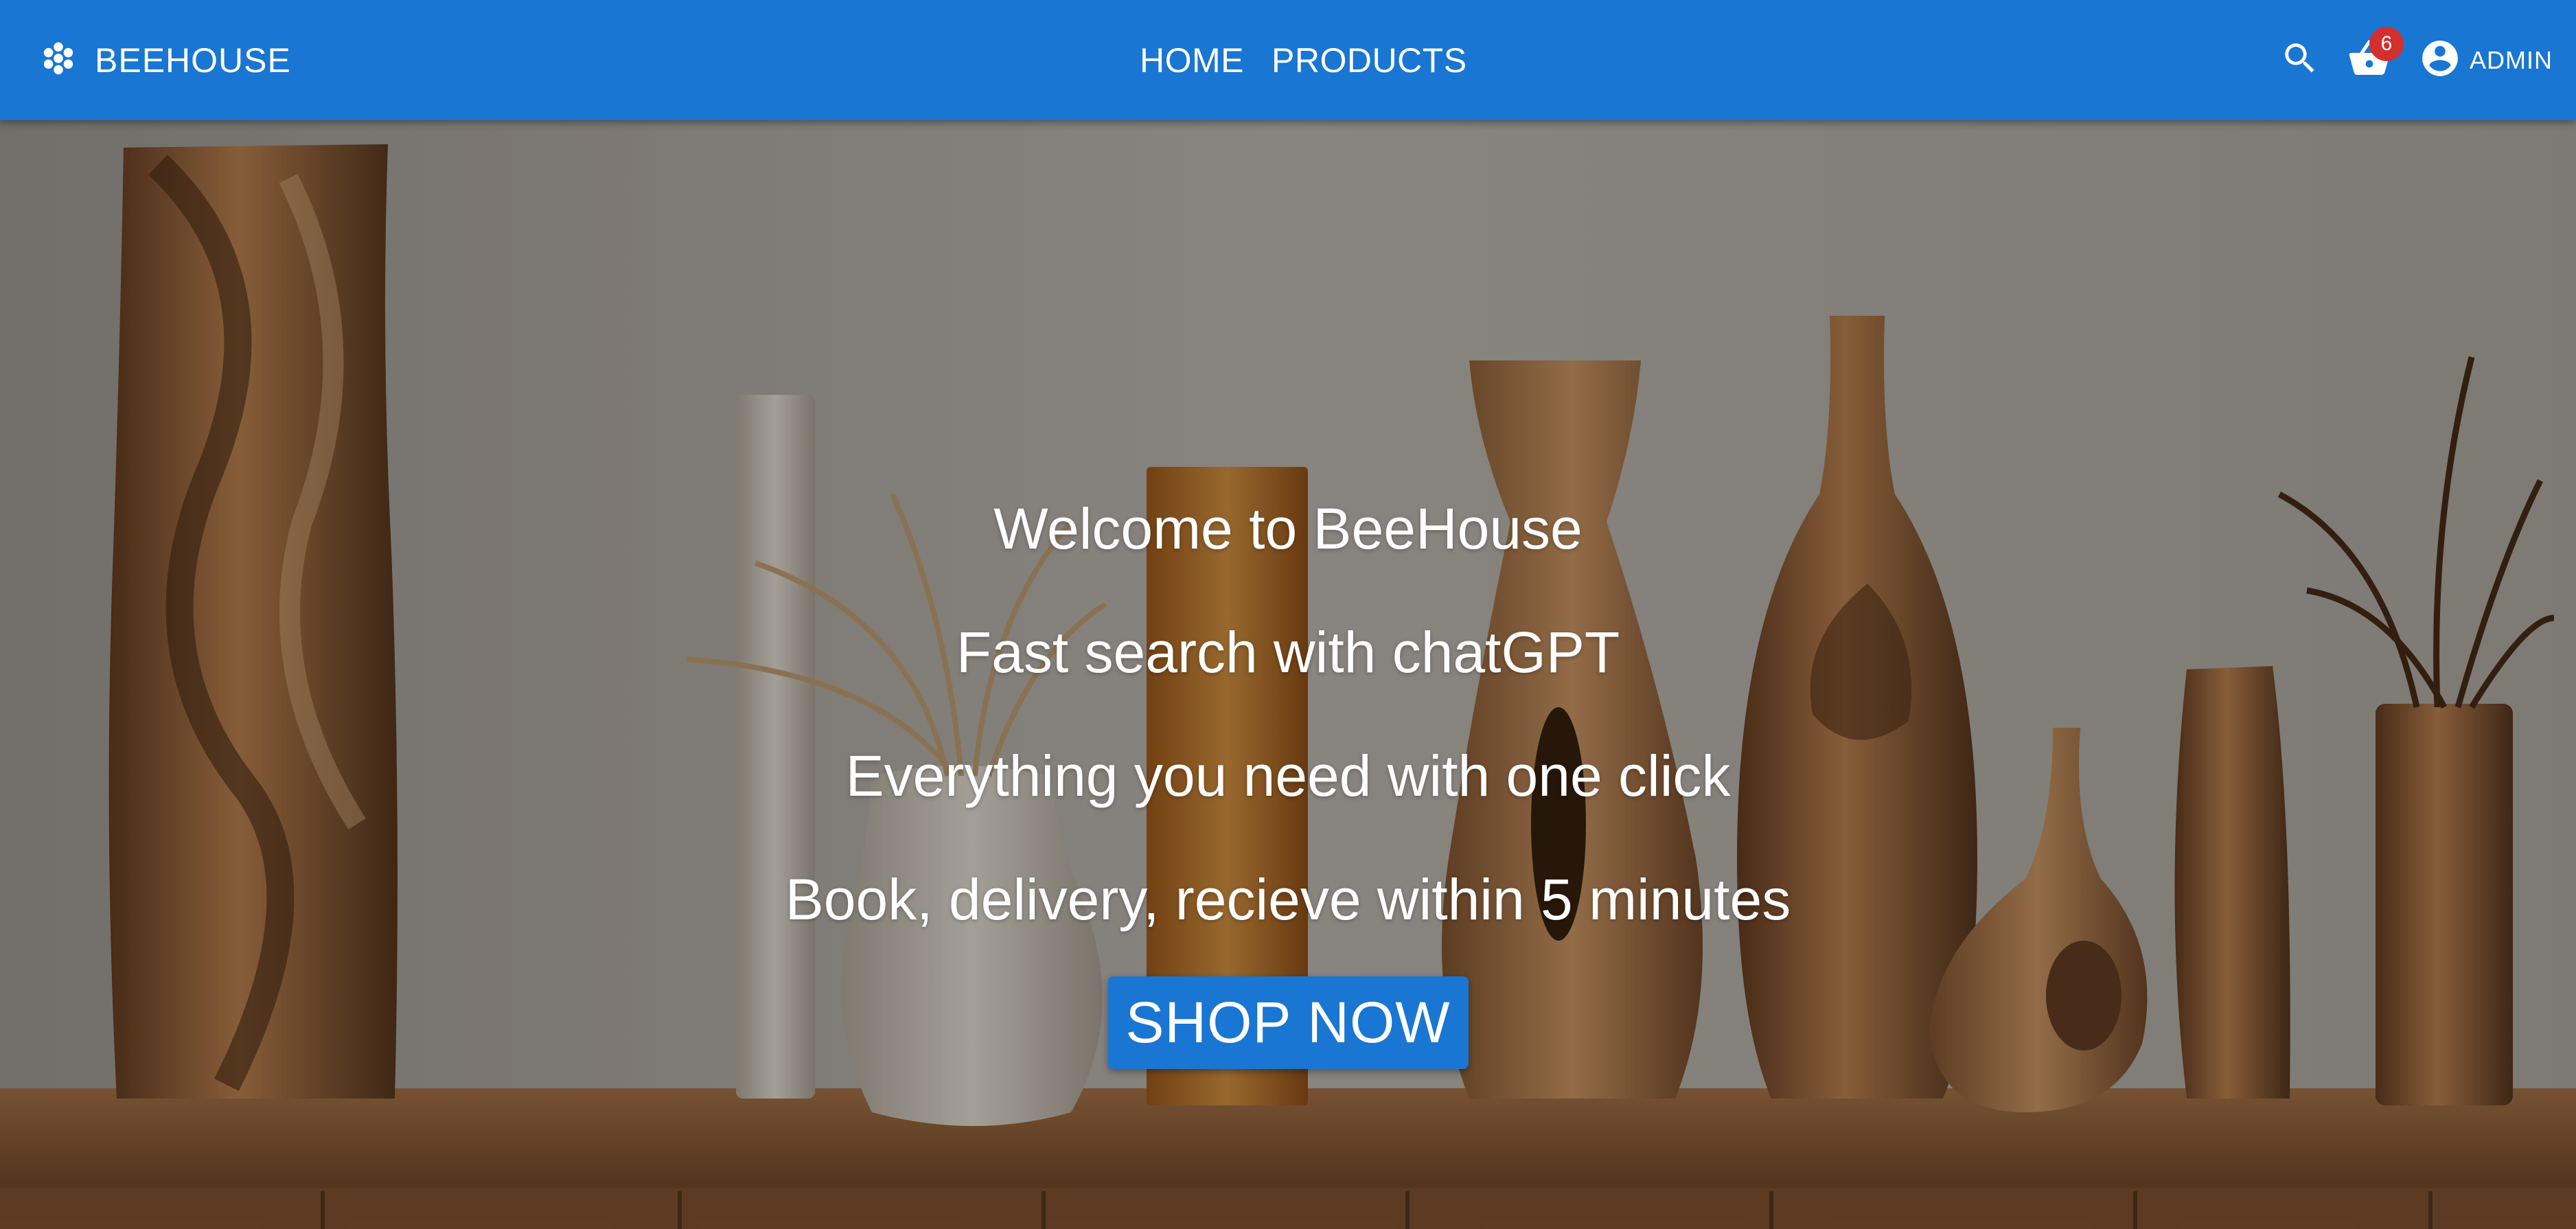  I want to click on search-button, so click(2300, 60).